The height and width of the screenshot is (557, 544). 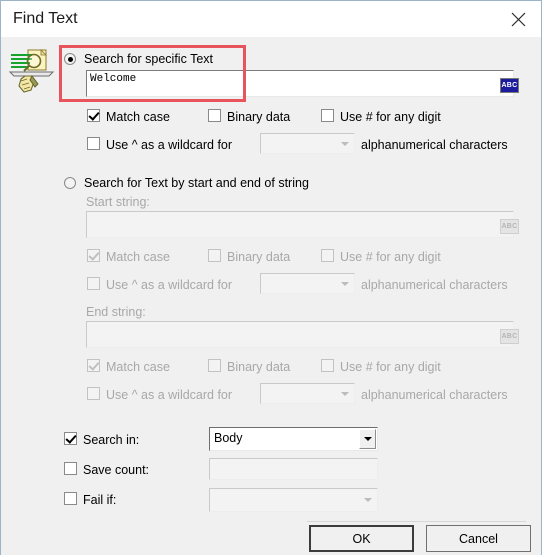 What do you see at coordinates (271, 19) in the screenshot?
I see `title-bar: Find Text` at bounding box center [271, 19].